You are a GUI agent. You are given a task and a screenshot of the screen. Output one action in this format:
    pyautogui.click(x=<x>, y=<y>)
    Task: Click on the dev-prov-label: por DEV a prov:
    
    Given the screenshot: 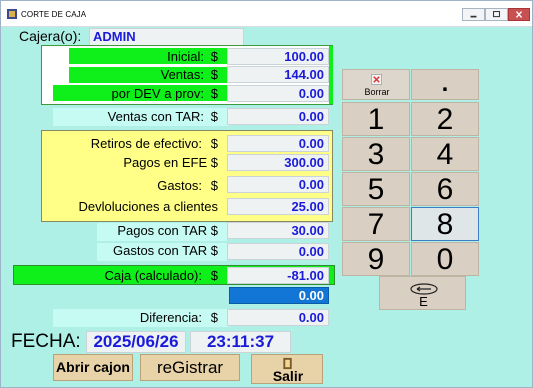 What is the action you would take?
    pyautogui.click(x=158, y=93)
    